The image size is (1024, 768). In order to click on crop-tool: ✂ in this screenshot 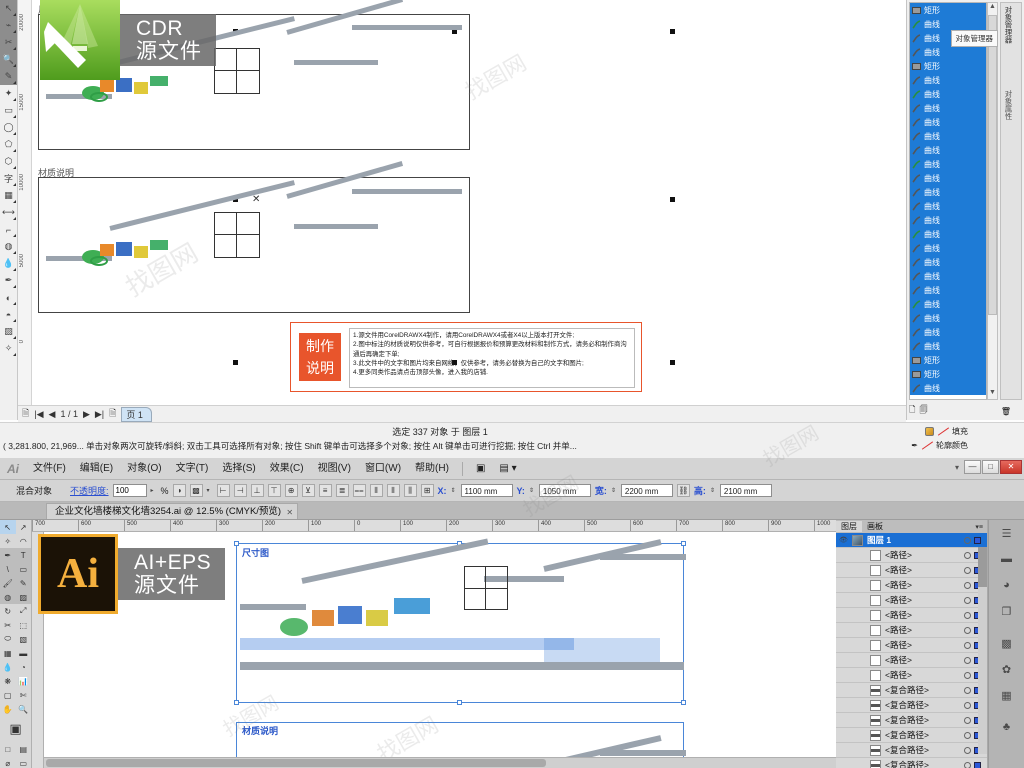, I will do `click(8, 42)`.